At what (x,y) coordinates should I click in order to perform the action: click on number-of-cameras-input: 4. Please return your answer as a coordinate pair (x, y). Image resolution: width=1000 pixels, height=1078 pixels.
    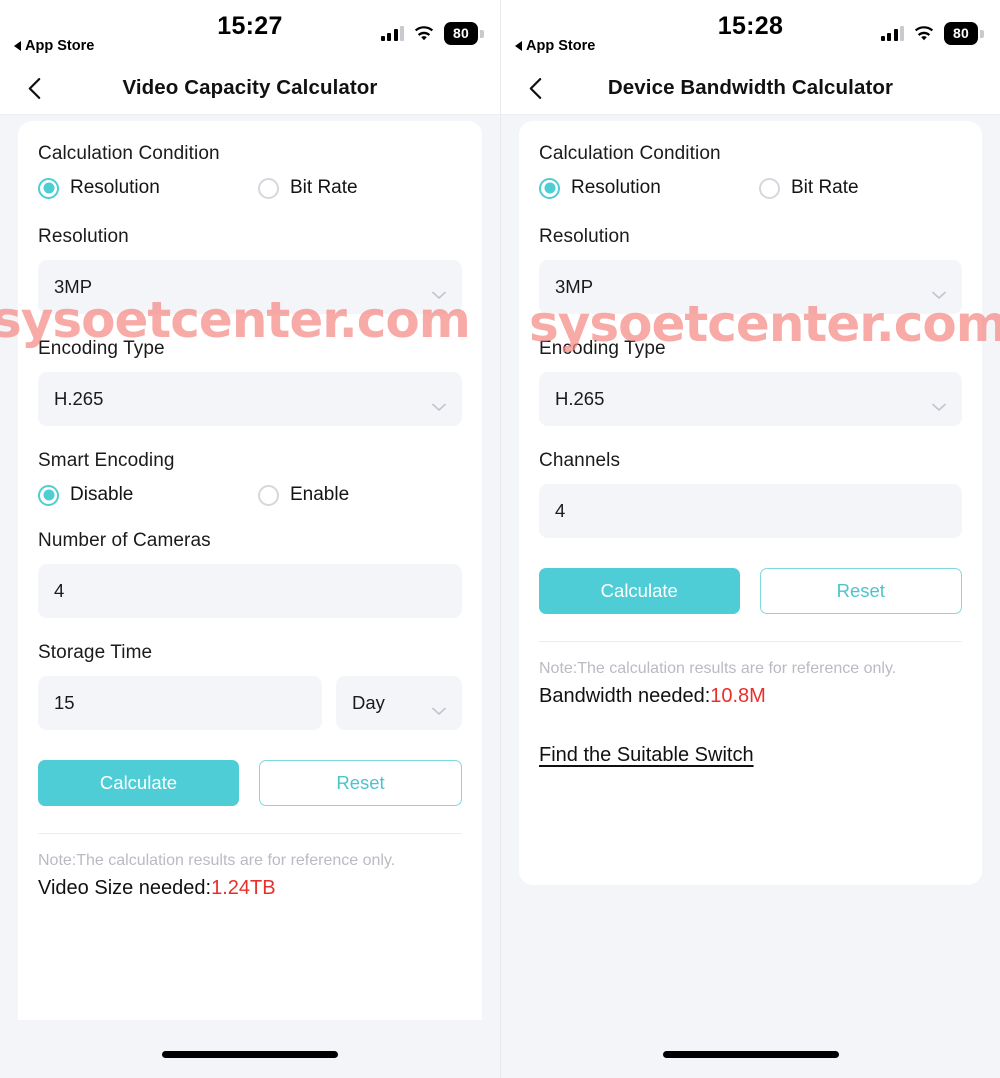
    Looking at the image, I should click on (250, 591).